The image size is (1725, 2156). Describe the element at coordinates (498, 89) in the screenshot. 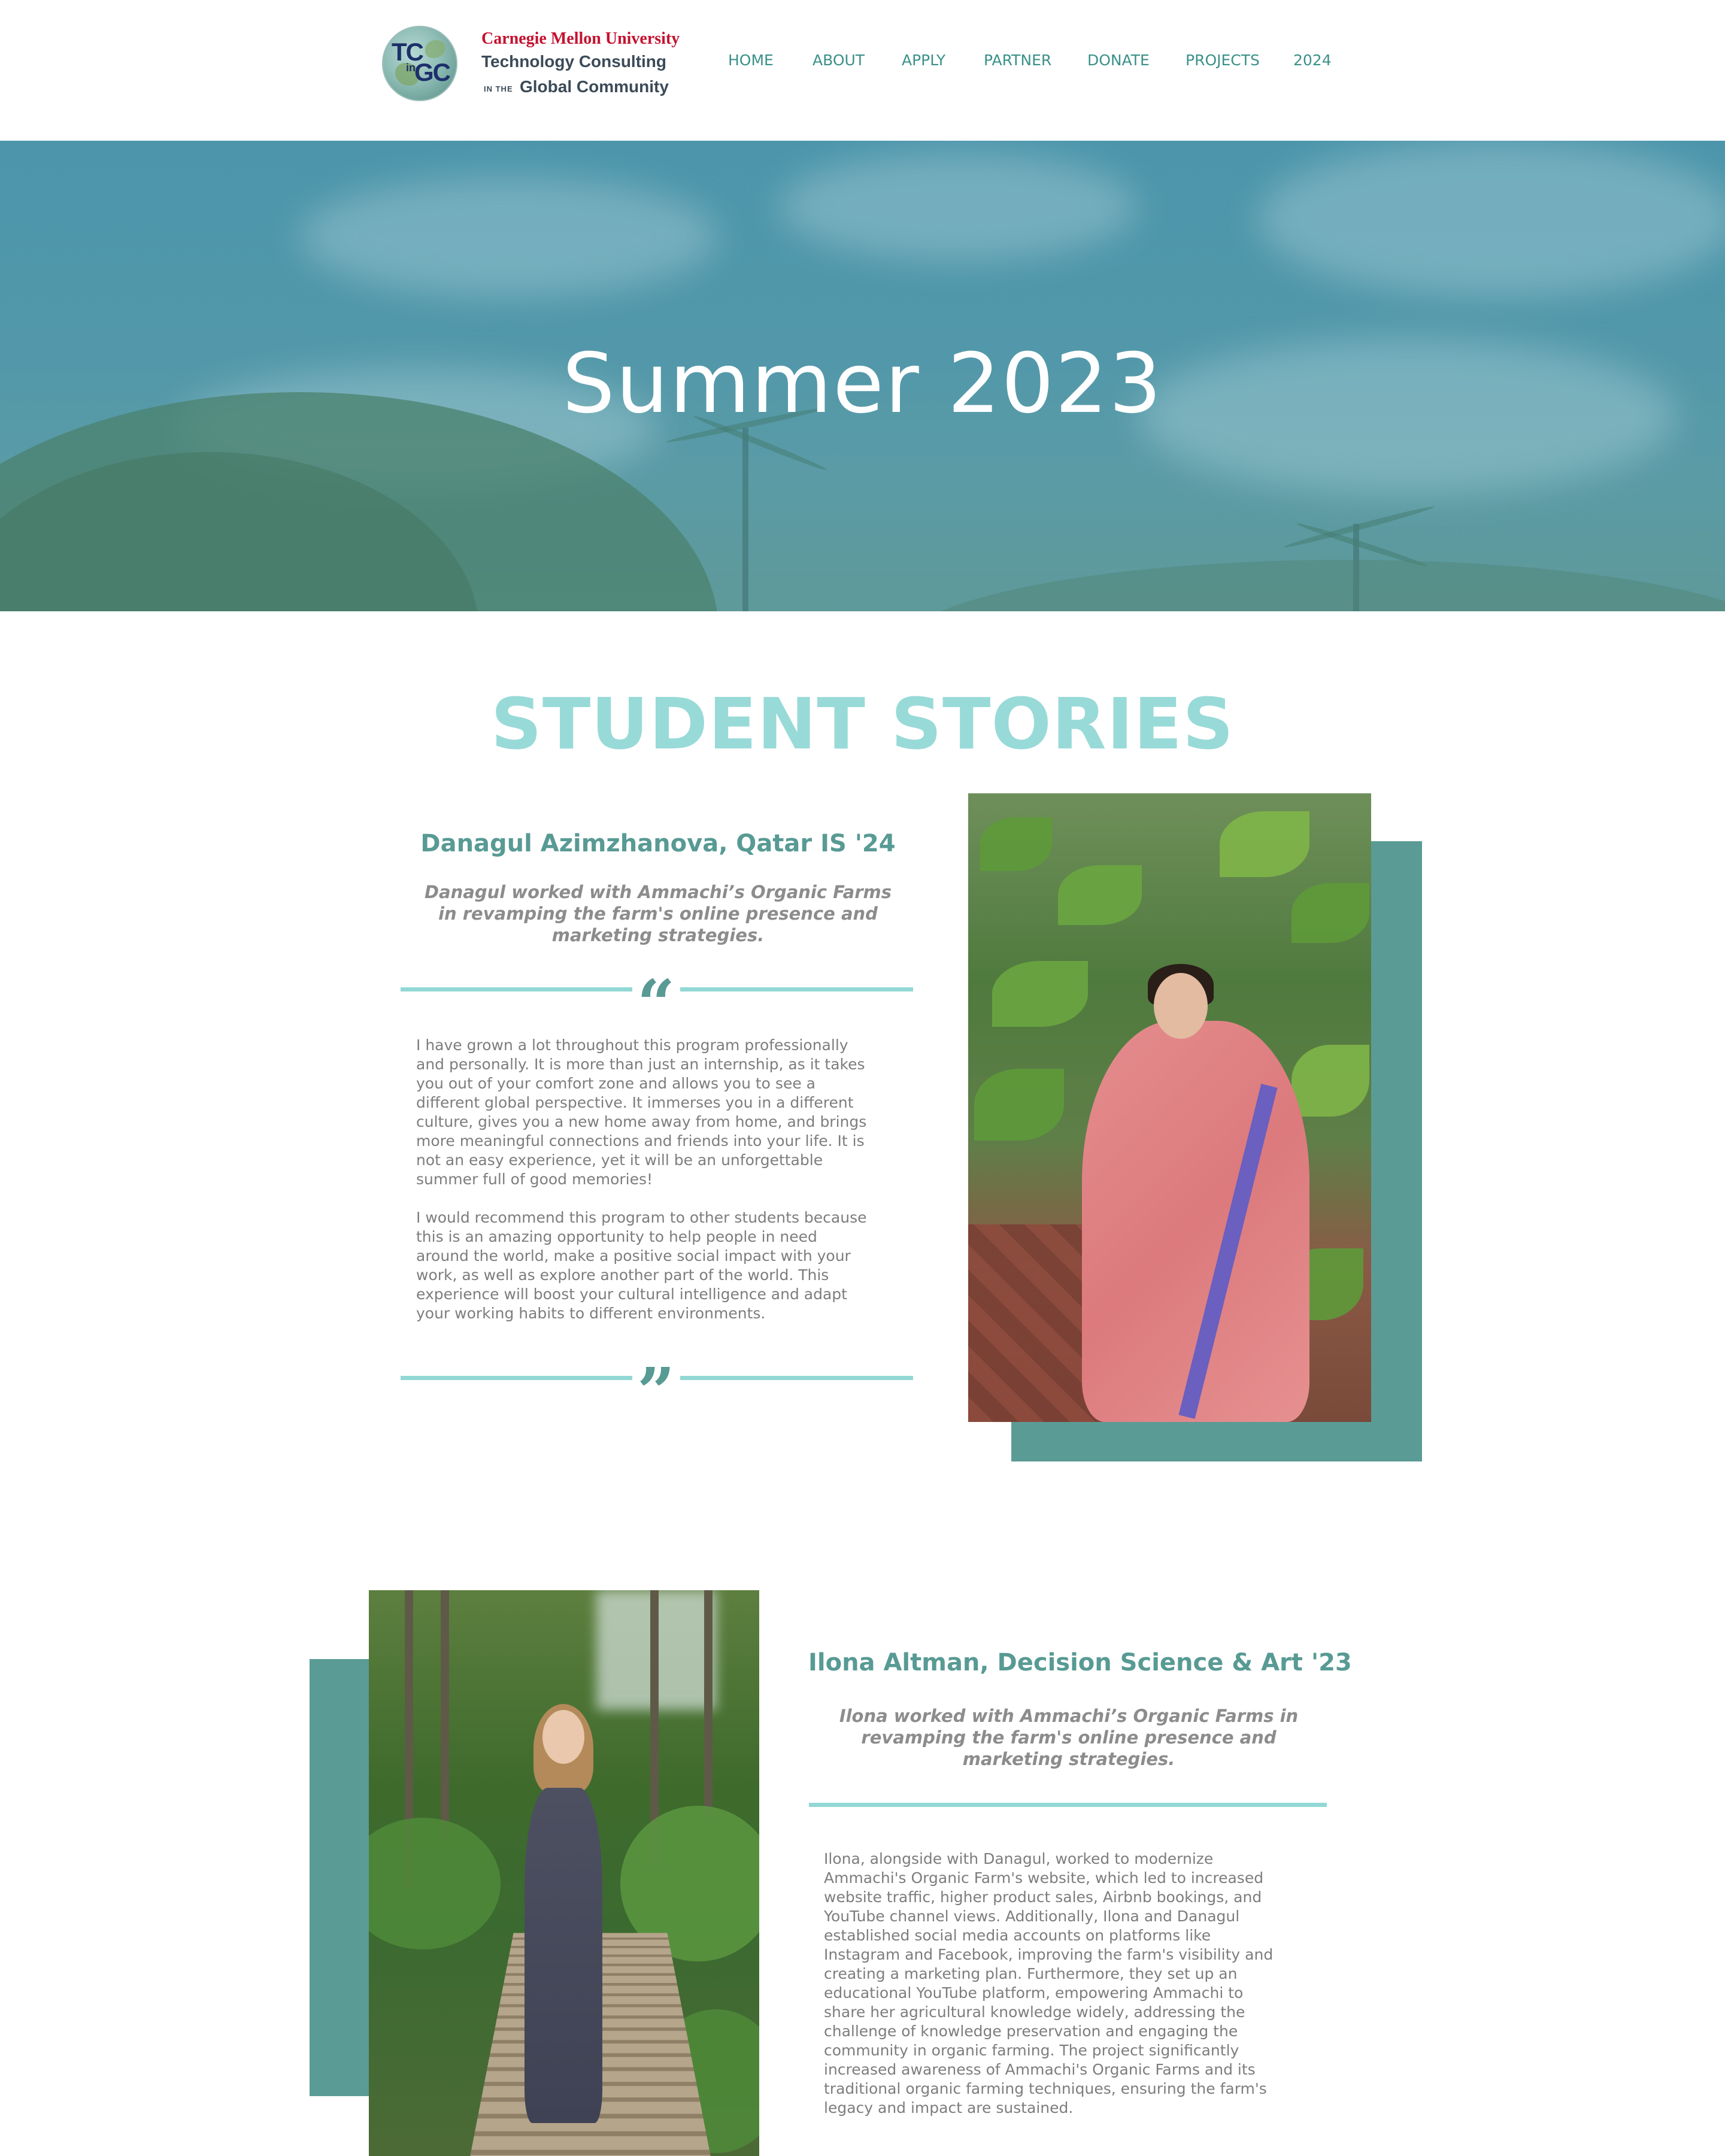

I see `brand-in-the: IN THE` at that location.